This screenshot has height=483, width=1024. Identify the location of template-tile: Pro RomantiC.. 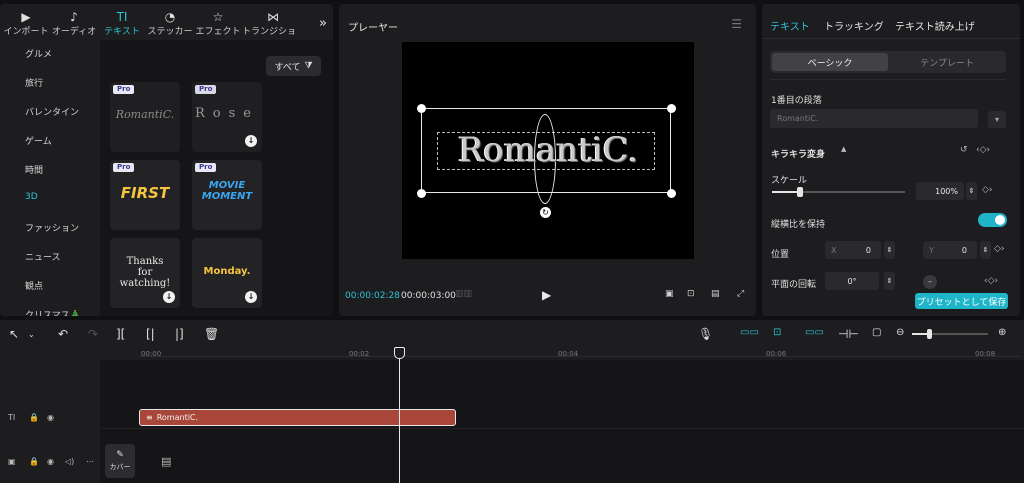
(145, 117).